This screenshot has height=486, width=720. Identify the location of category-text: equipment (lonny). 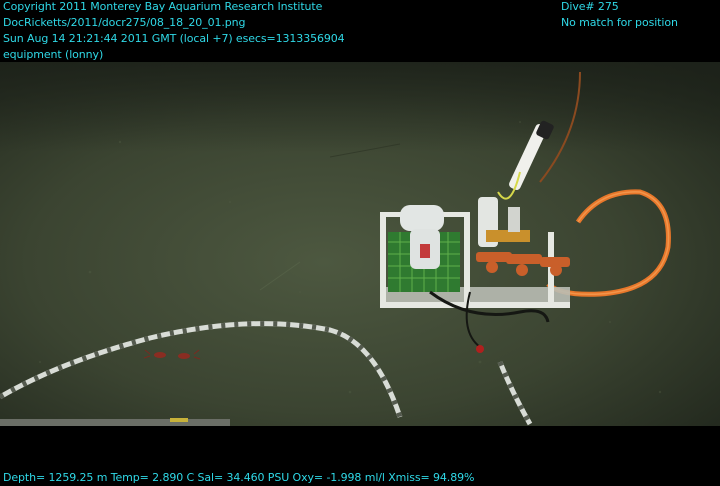
(53, 54).